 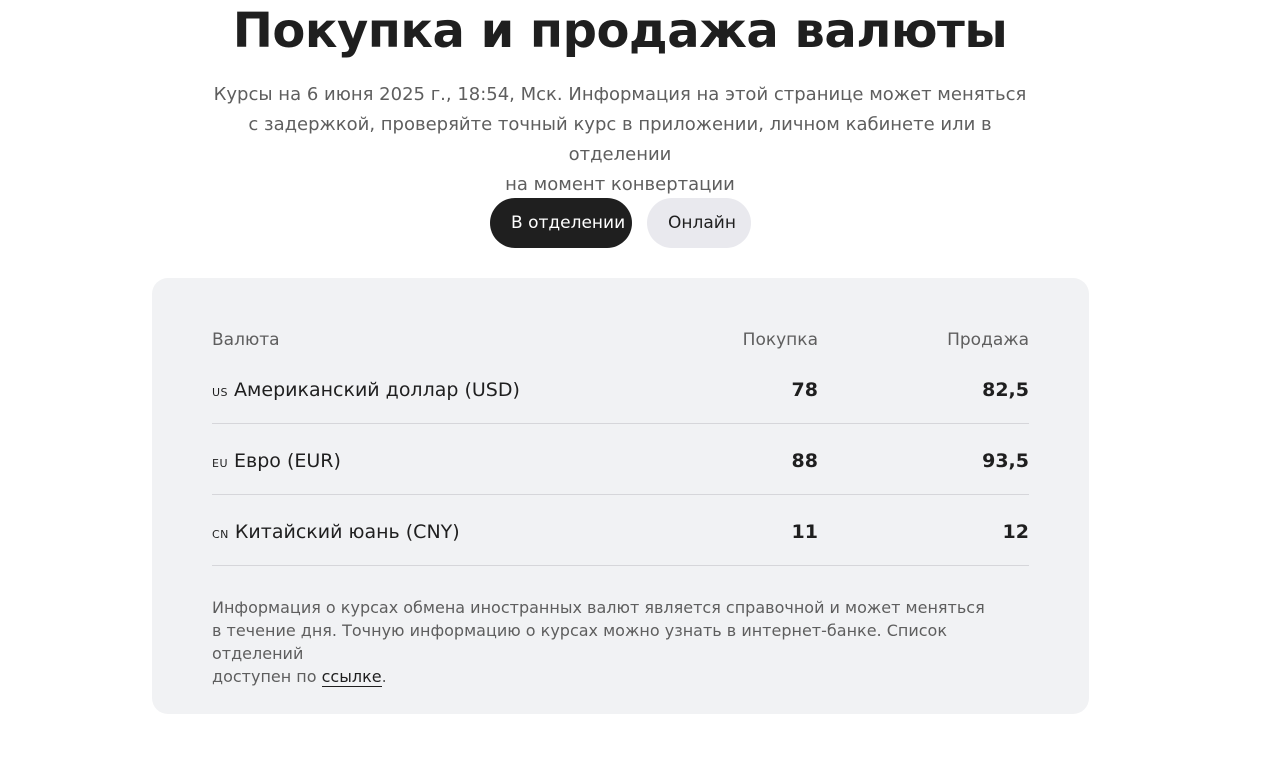 What do you see at coordinates (377, 390) in the screenshot?
I see `currency-name: Американский доллар (USD)` at bounding box center [377, 390].